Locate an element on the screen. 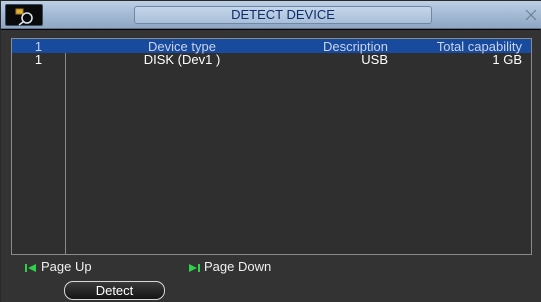  page-down-label: Page Down is located at coordinates (238, 266).